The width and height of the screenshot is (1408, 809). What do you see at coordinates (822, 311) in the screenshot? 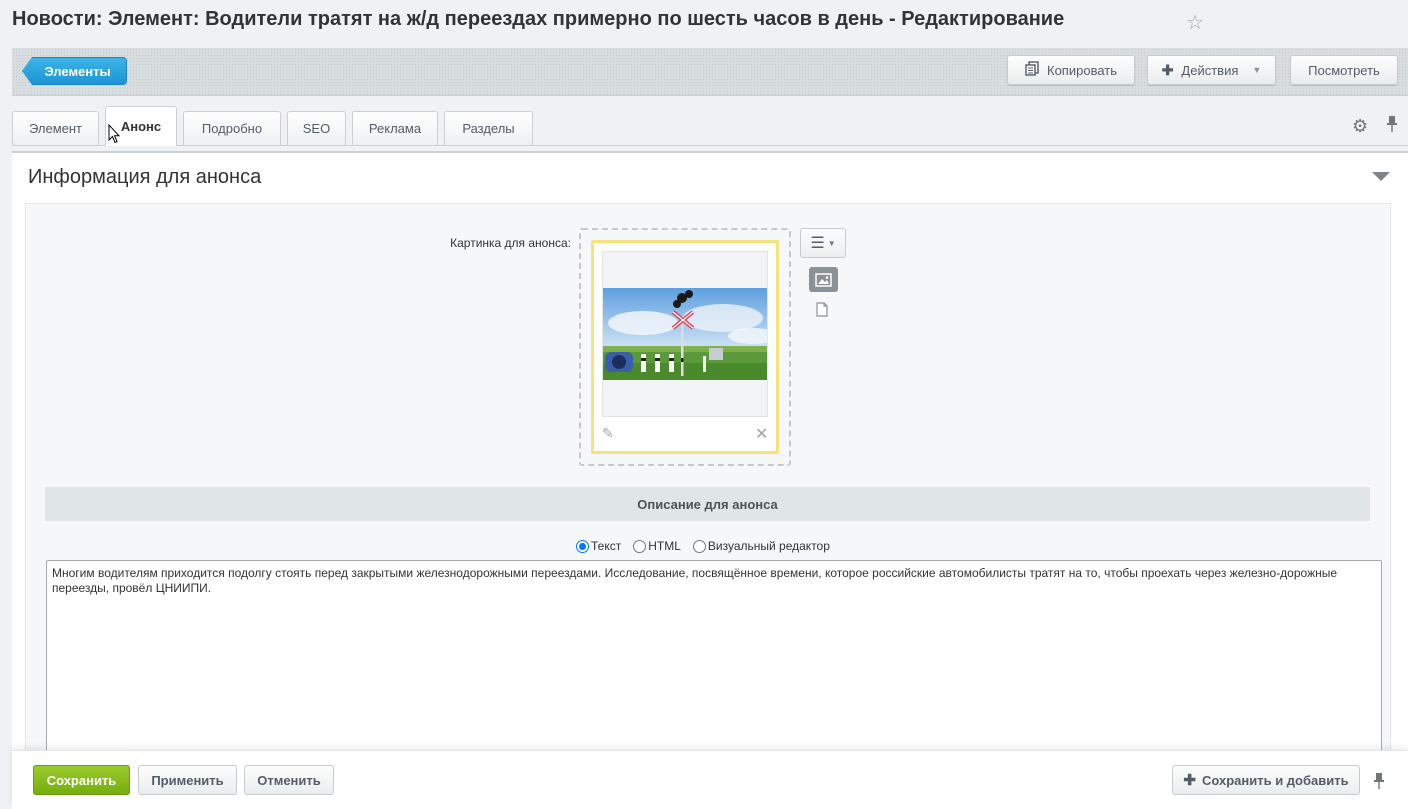
I see `file-icon` at bounding box center [822, 311].